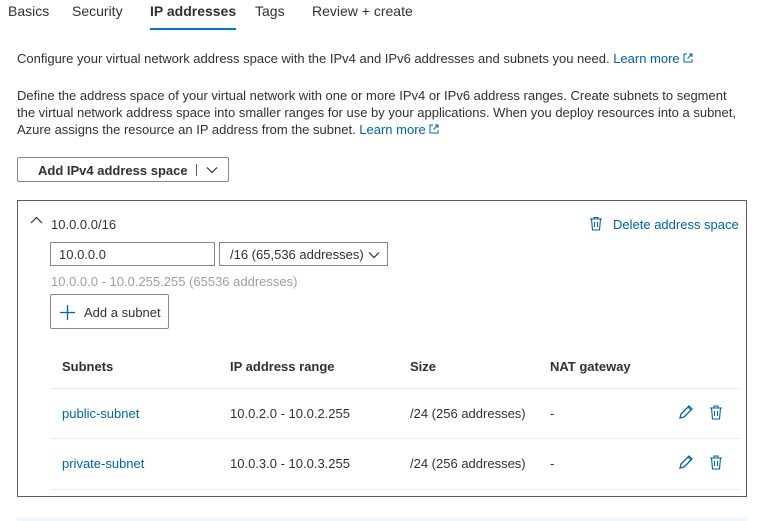 The image size is (765, 521). Describe the element at coordinates (97, 11) in the screenshot. I see `tab-security: Security` at that location.